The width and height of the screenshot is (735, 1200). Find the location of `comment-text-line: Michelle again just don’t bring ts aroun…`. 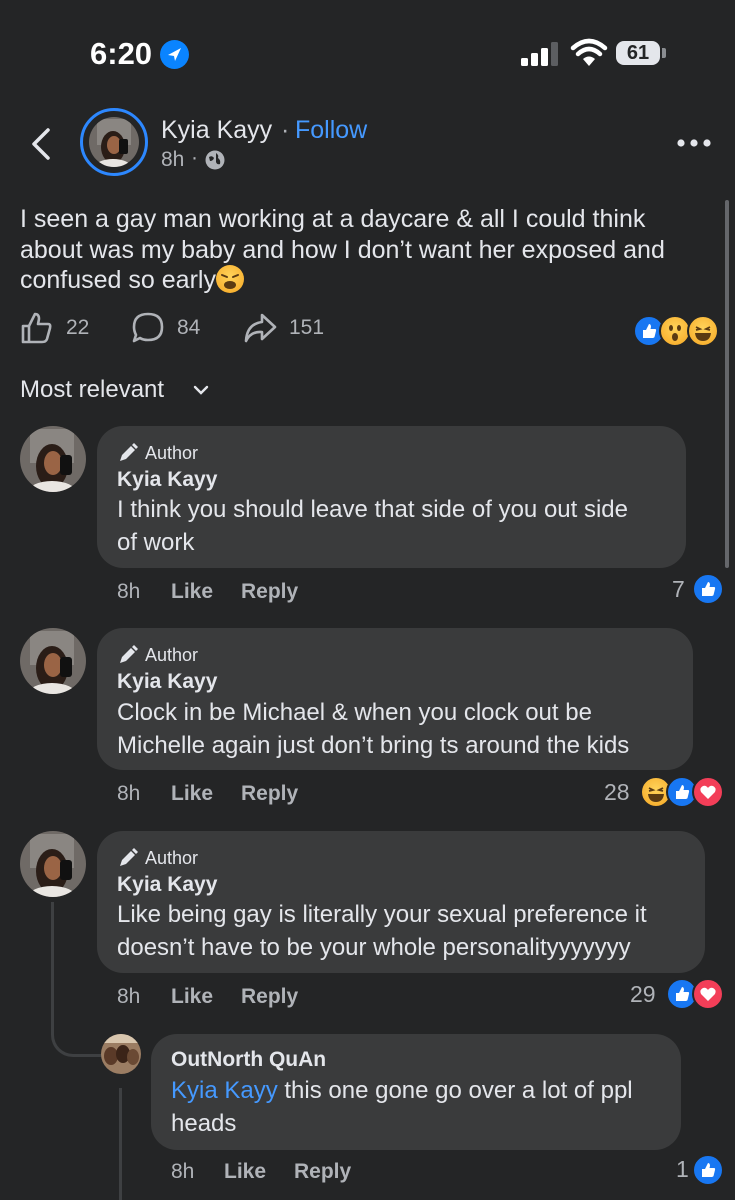

comment-text-line: Michelle again just don’t bring ts aroun… is located at coordinates (373, 745).